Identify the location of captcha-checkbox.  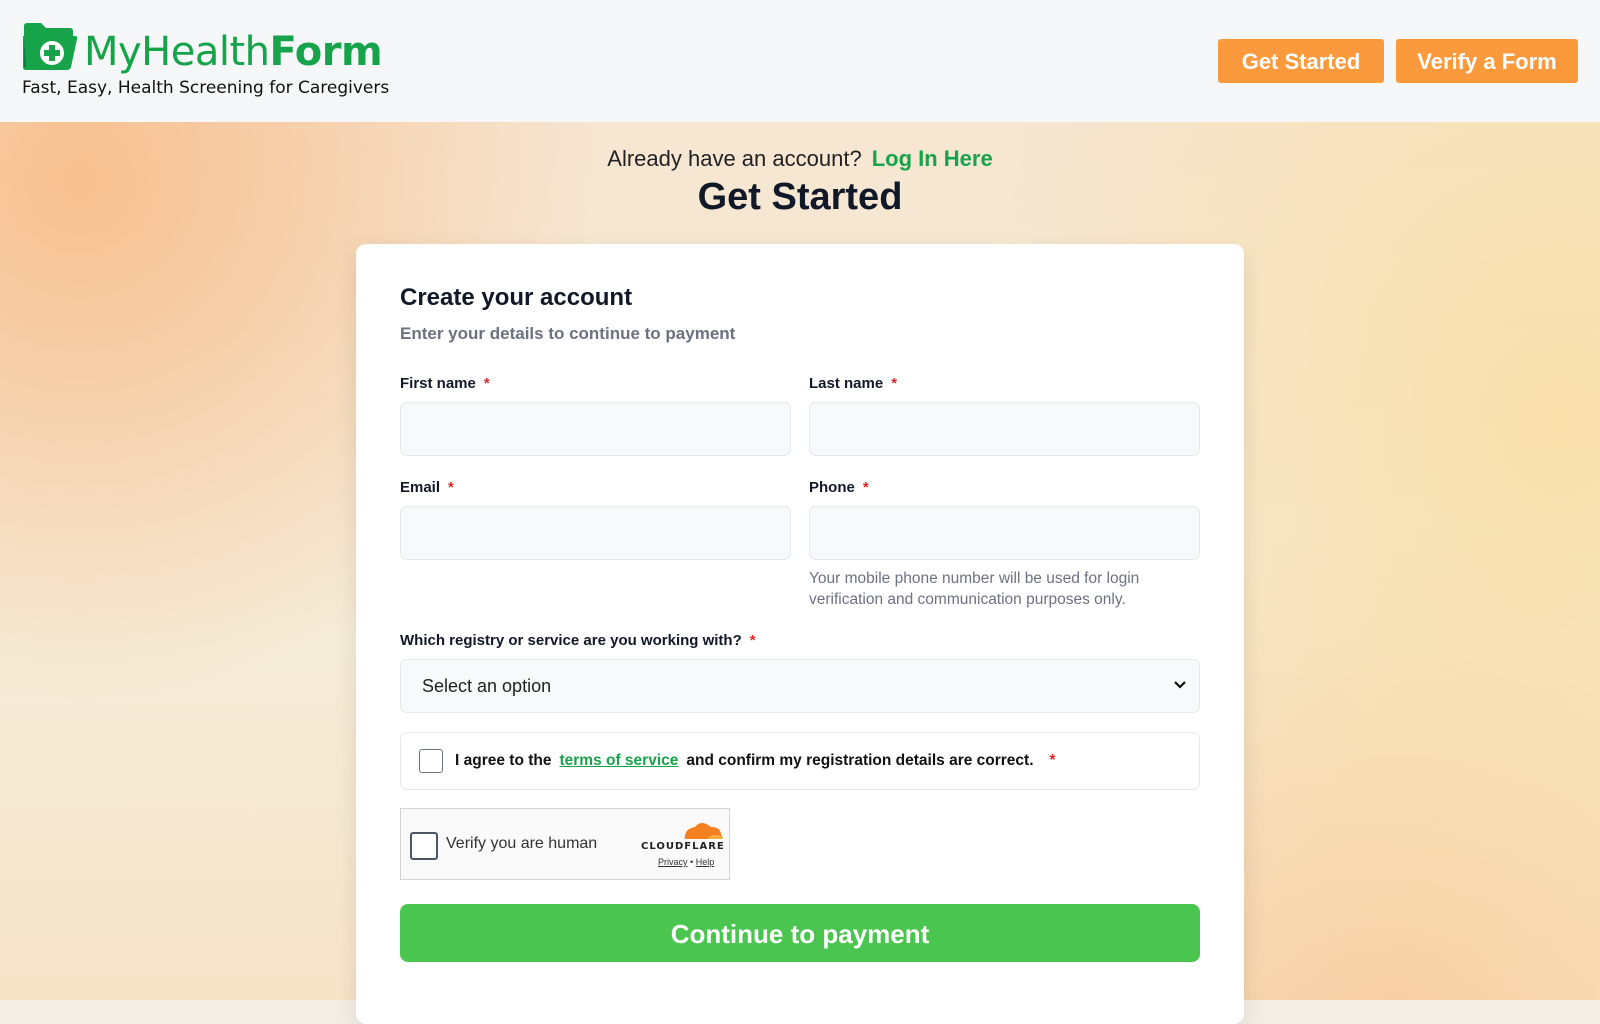
(424, 846).